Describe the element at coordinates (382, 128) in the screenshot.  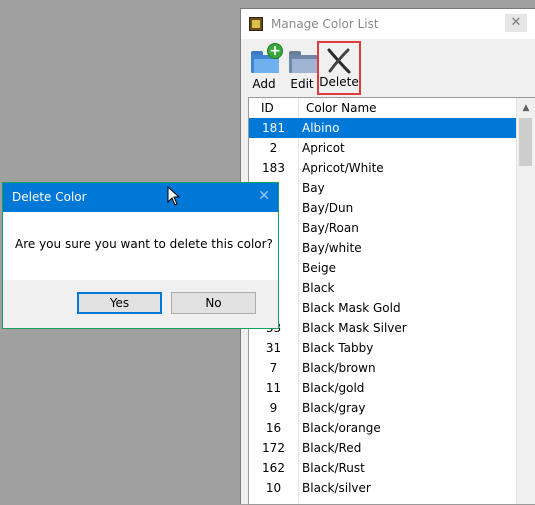
I see `table-row: 181 Albino` at that location.